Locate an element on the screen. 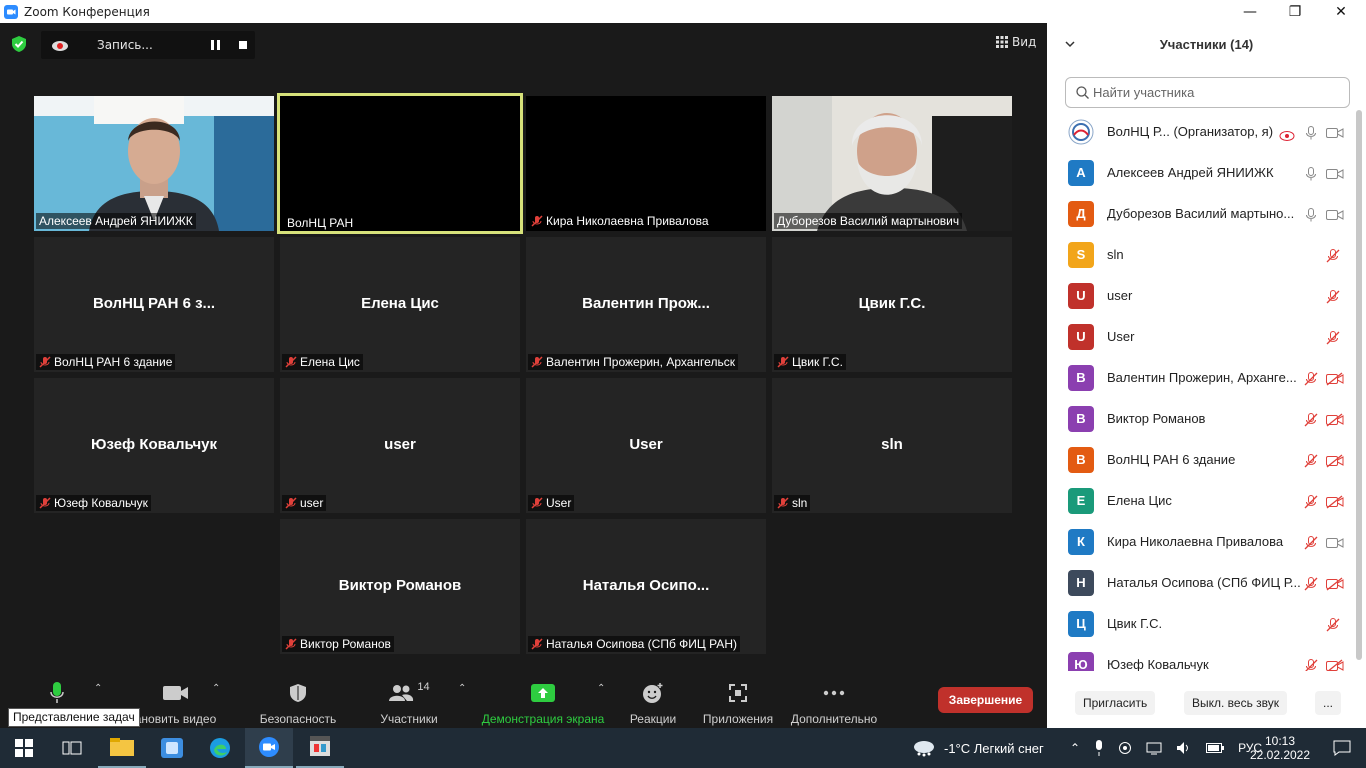 The image size is (1366, 768). zoom-taskbar-icon is located at coordinates (269, 748).